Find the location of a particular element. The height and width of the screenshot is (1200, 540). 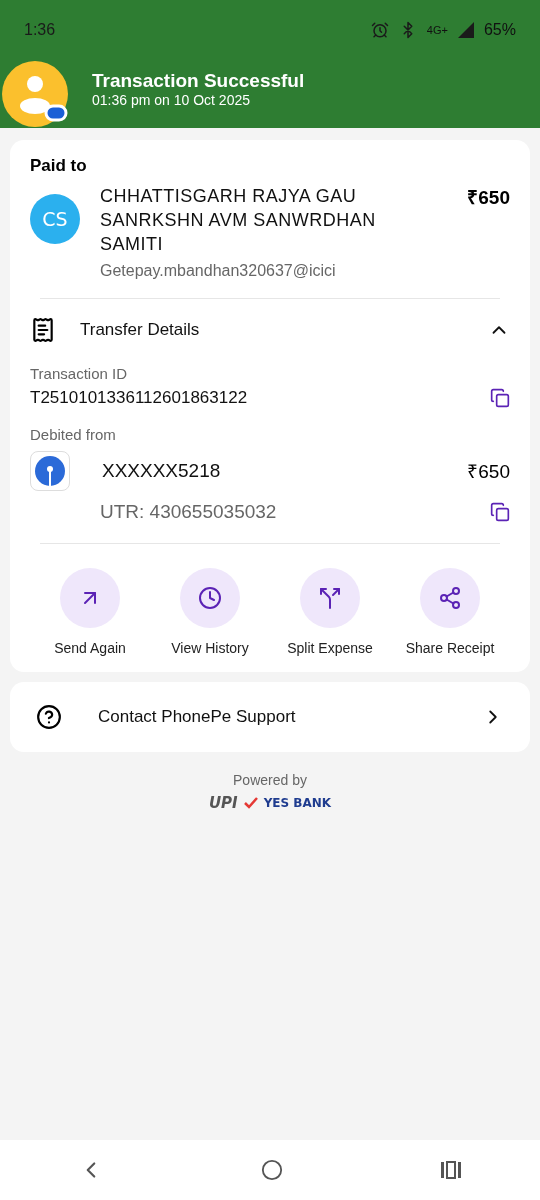

signal-icon is located at coordinates (465, 30).